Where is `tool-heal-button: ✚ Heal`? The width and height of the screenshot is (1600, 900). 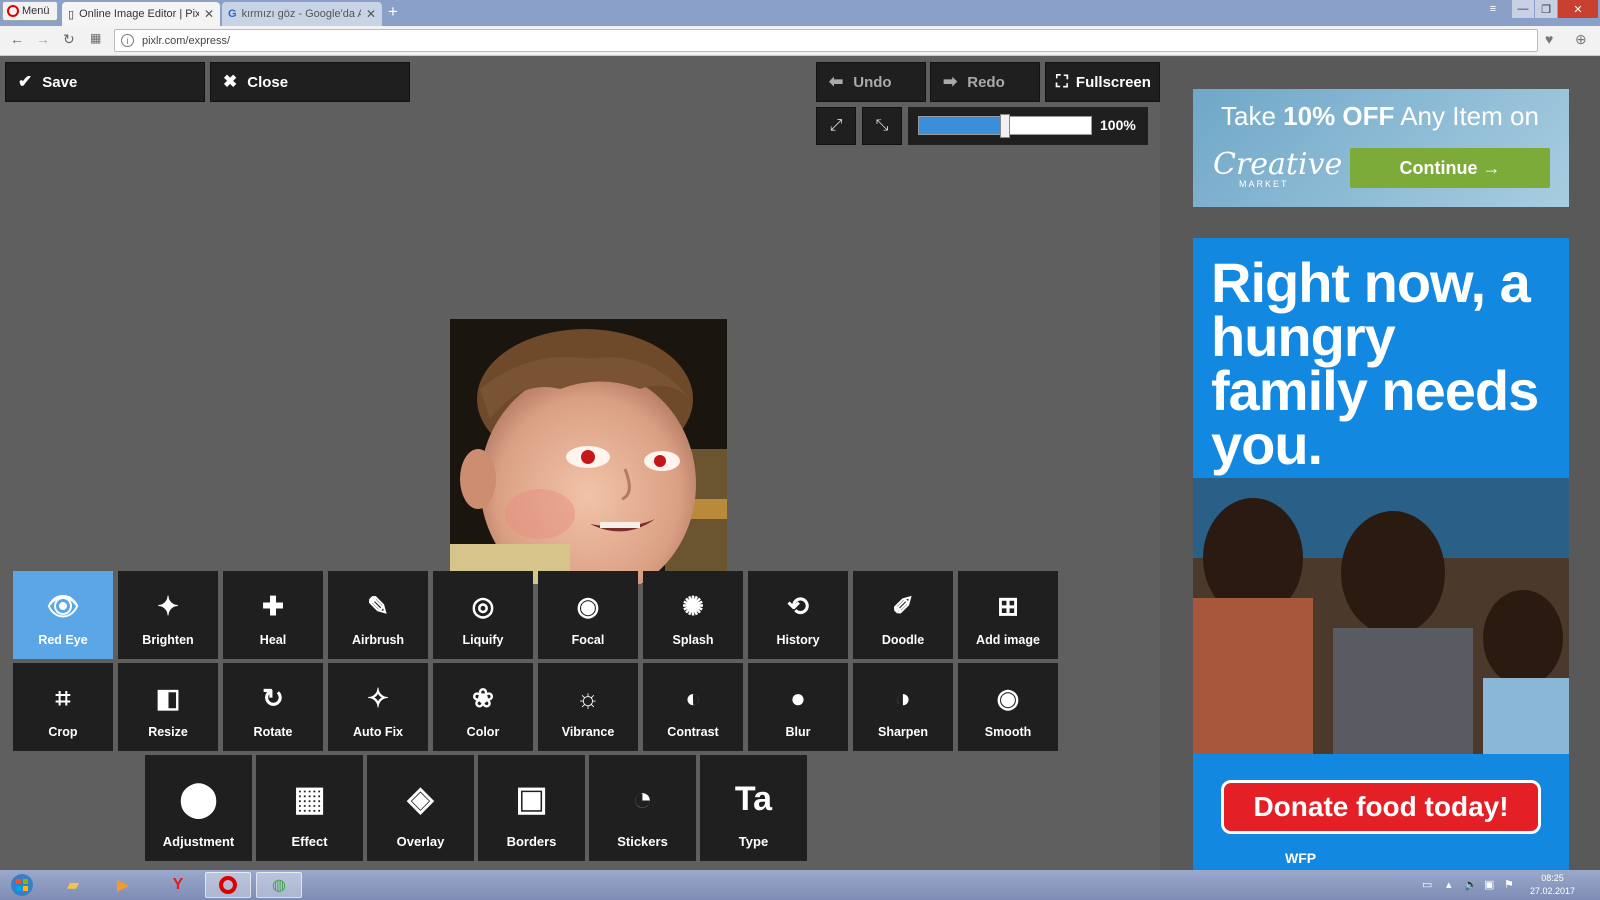 tool-heal-button: ✚ Heal is located at coordinates (273, 615).